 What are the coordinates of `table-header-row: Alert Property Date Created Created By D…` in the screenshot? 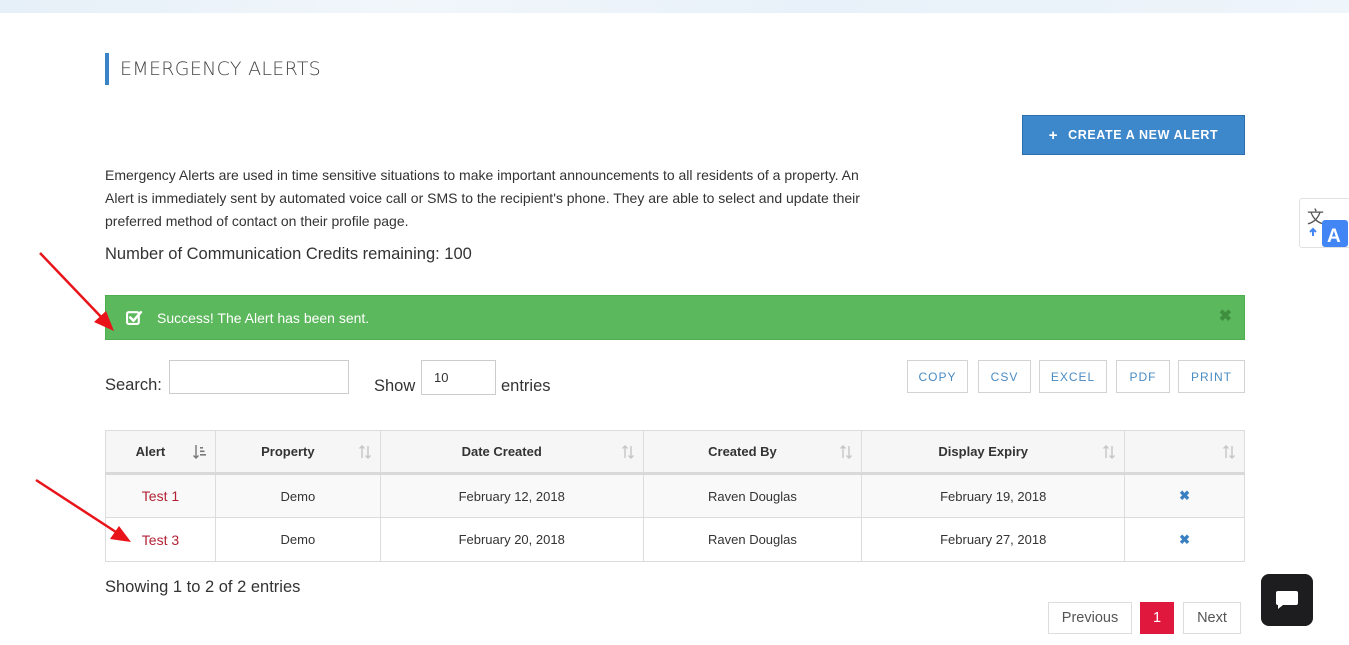 It's located at (675, 452).